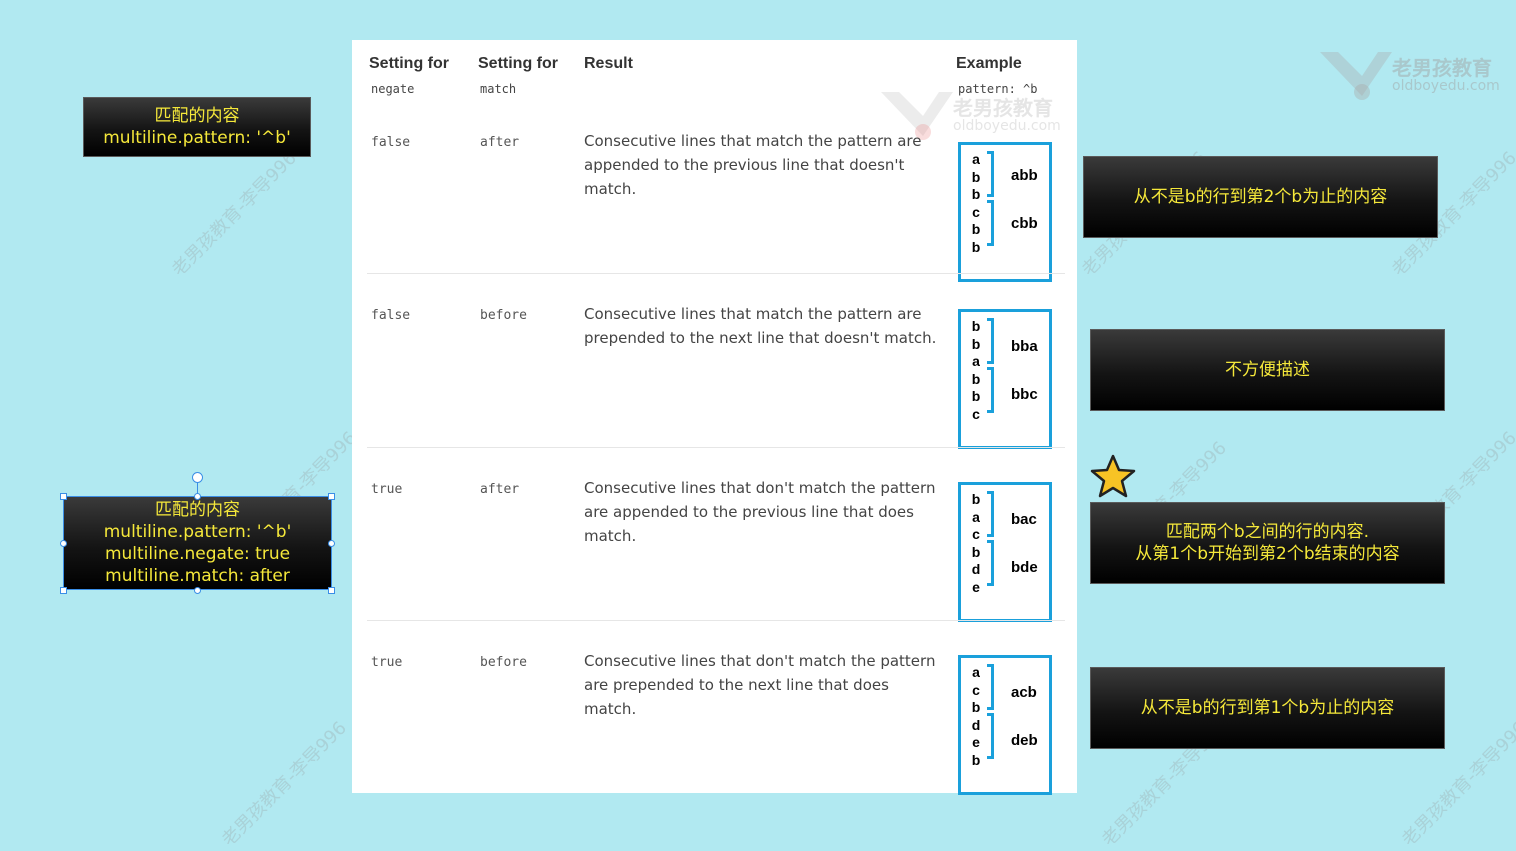  Describe the element at coordinates (1260, 197) in the screenshot. I see `note-right-1: 从不是b的行到第2个b为止的内容` at that location.